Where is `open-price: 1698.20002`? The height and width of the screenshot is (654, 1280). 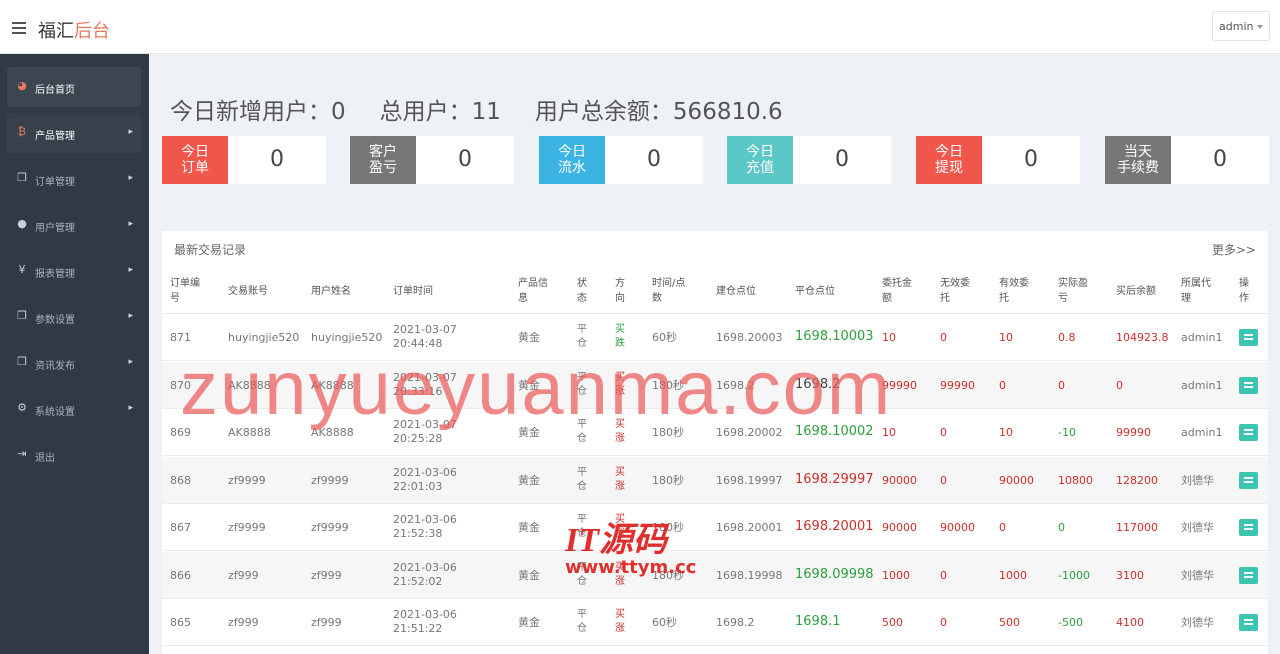
open-price: 1698.20002 is located at coordinates (749, 432).